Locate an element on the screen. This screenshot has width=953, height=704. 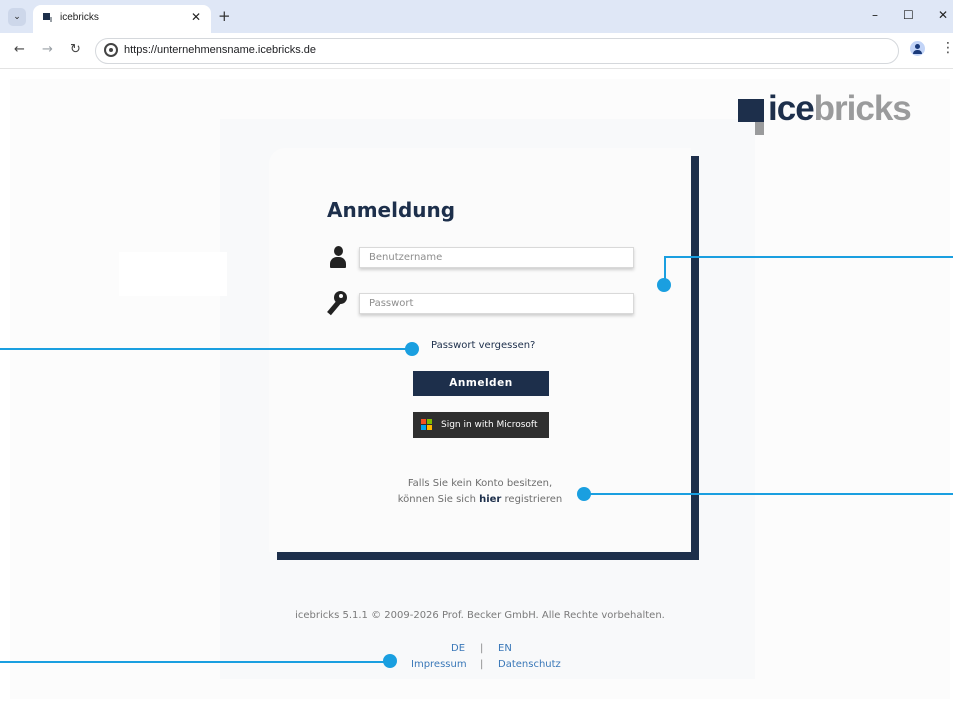
browser-menu-icon: ⋮ is located at coordinates (947, 48).